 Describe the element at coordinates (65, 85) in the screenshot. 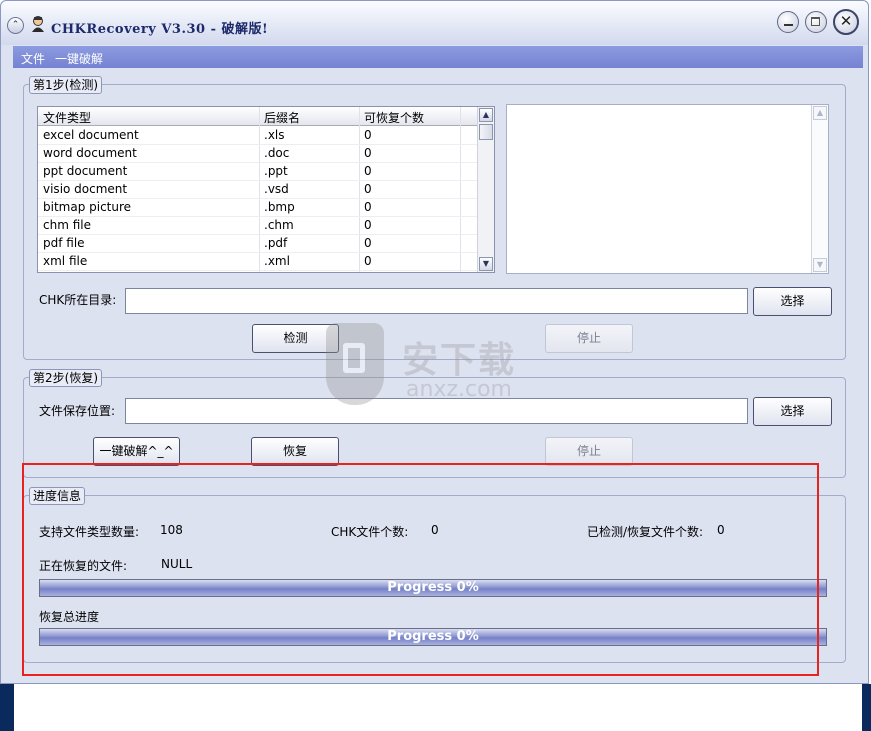

I see `step1-legend: 第1步(检测)` at that location.